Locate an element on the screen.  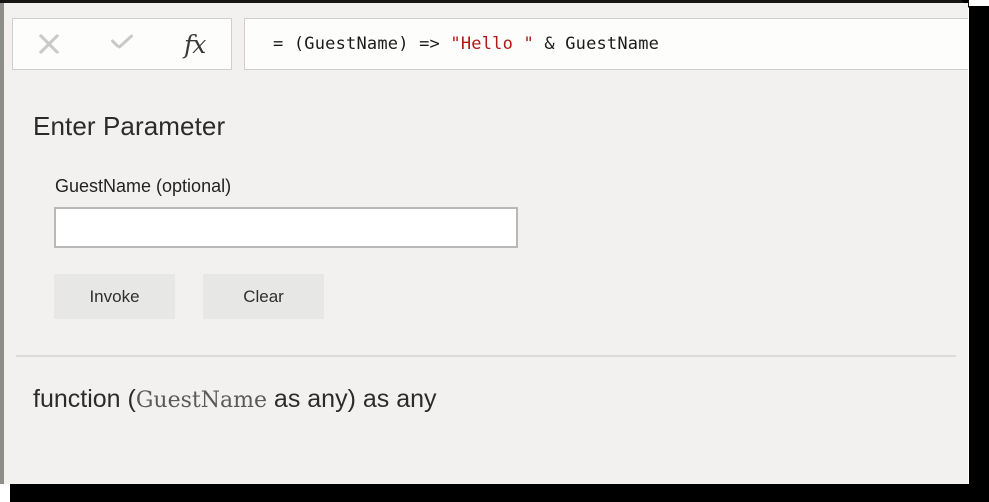
formula-string-literal: "Hello " is located at coordinates (492, 44).